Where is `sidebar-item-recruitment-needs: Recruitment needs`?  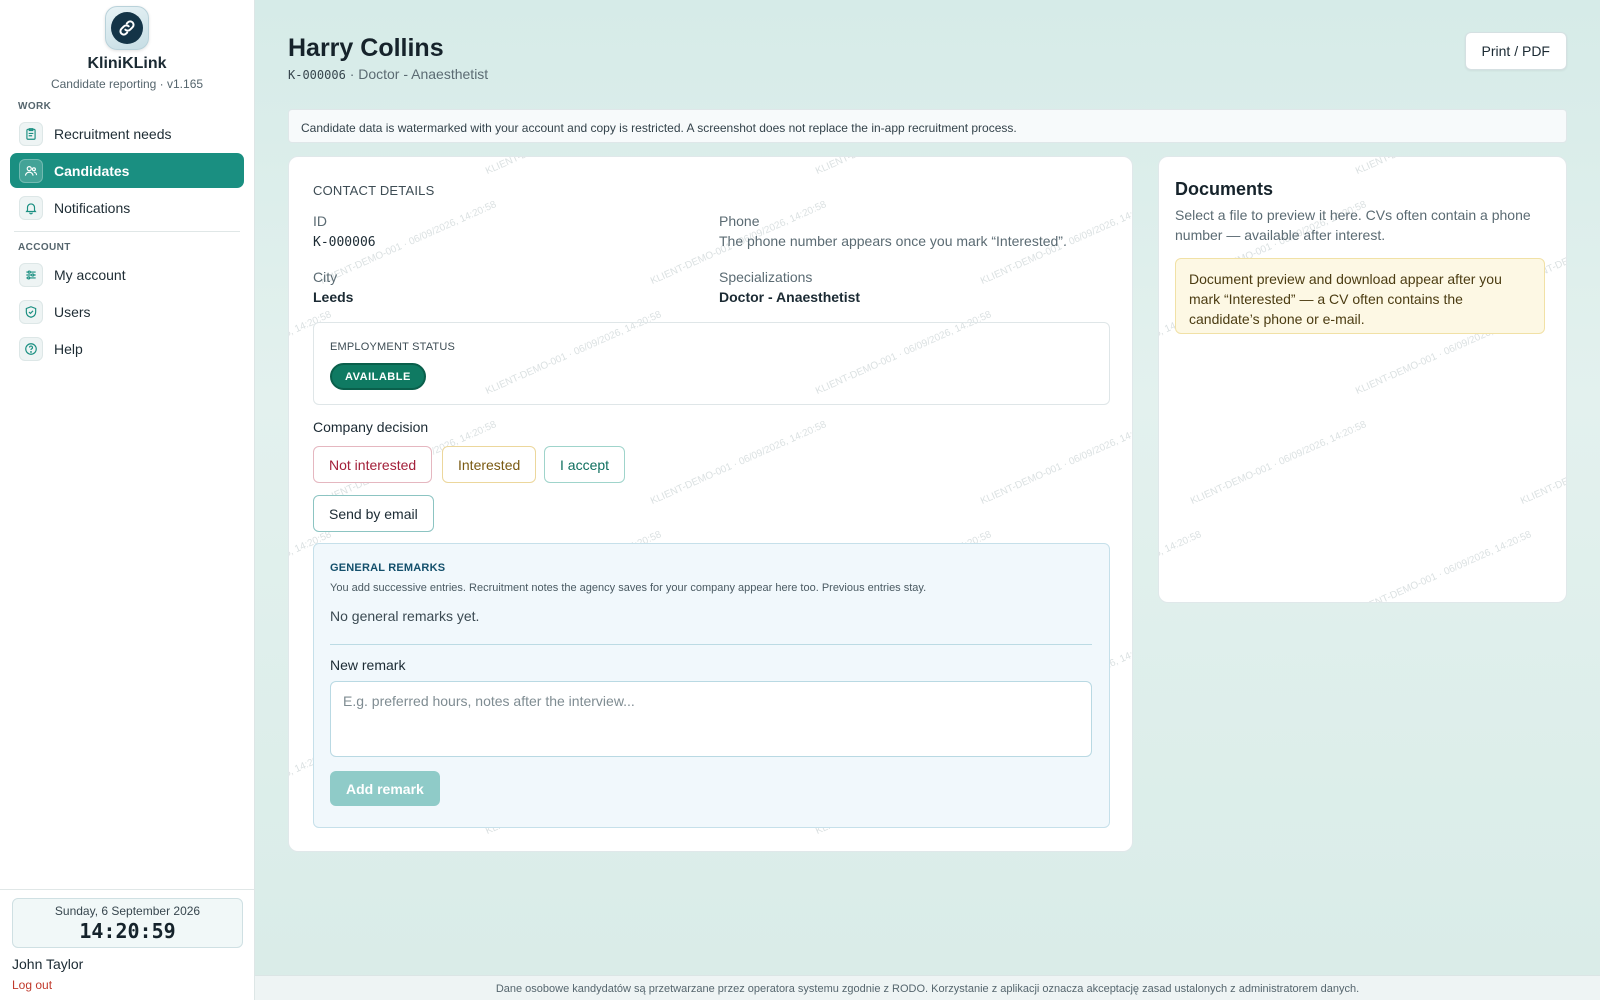
sidebar-item-recruitment-needs: Recruitment needs is located at coordinates (127, 133).